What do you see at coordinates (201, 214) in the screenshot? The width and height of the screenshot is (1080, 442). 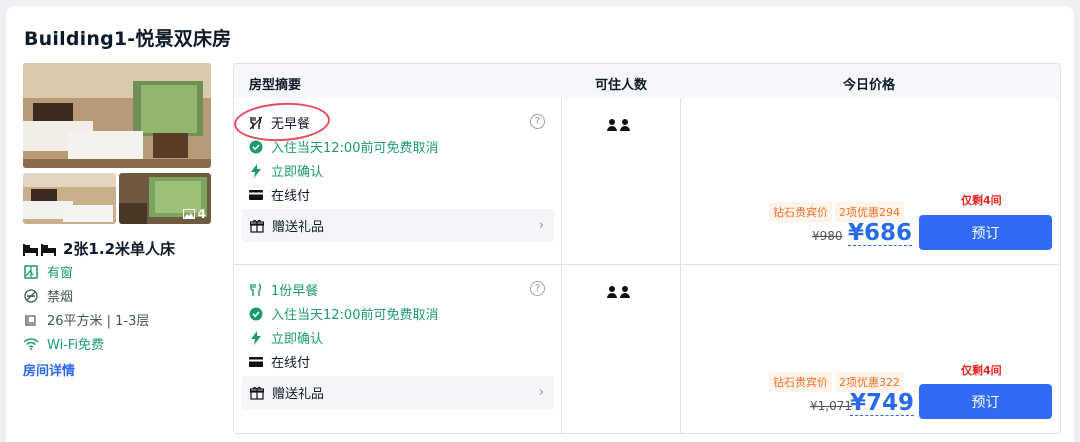 I see `photo-count: 4` at bounding box center [201, 214].